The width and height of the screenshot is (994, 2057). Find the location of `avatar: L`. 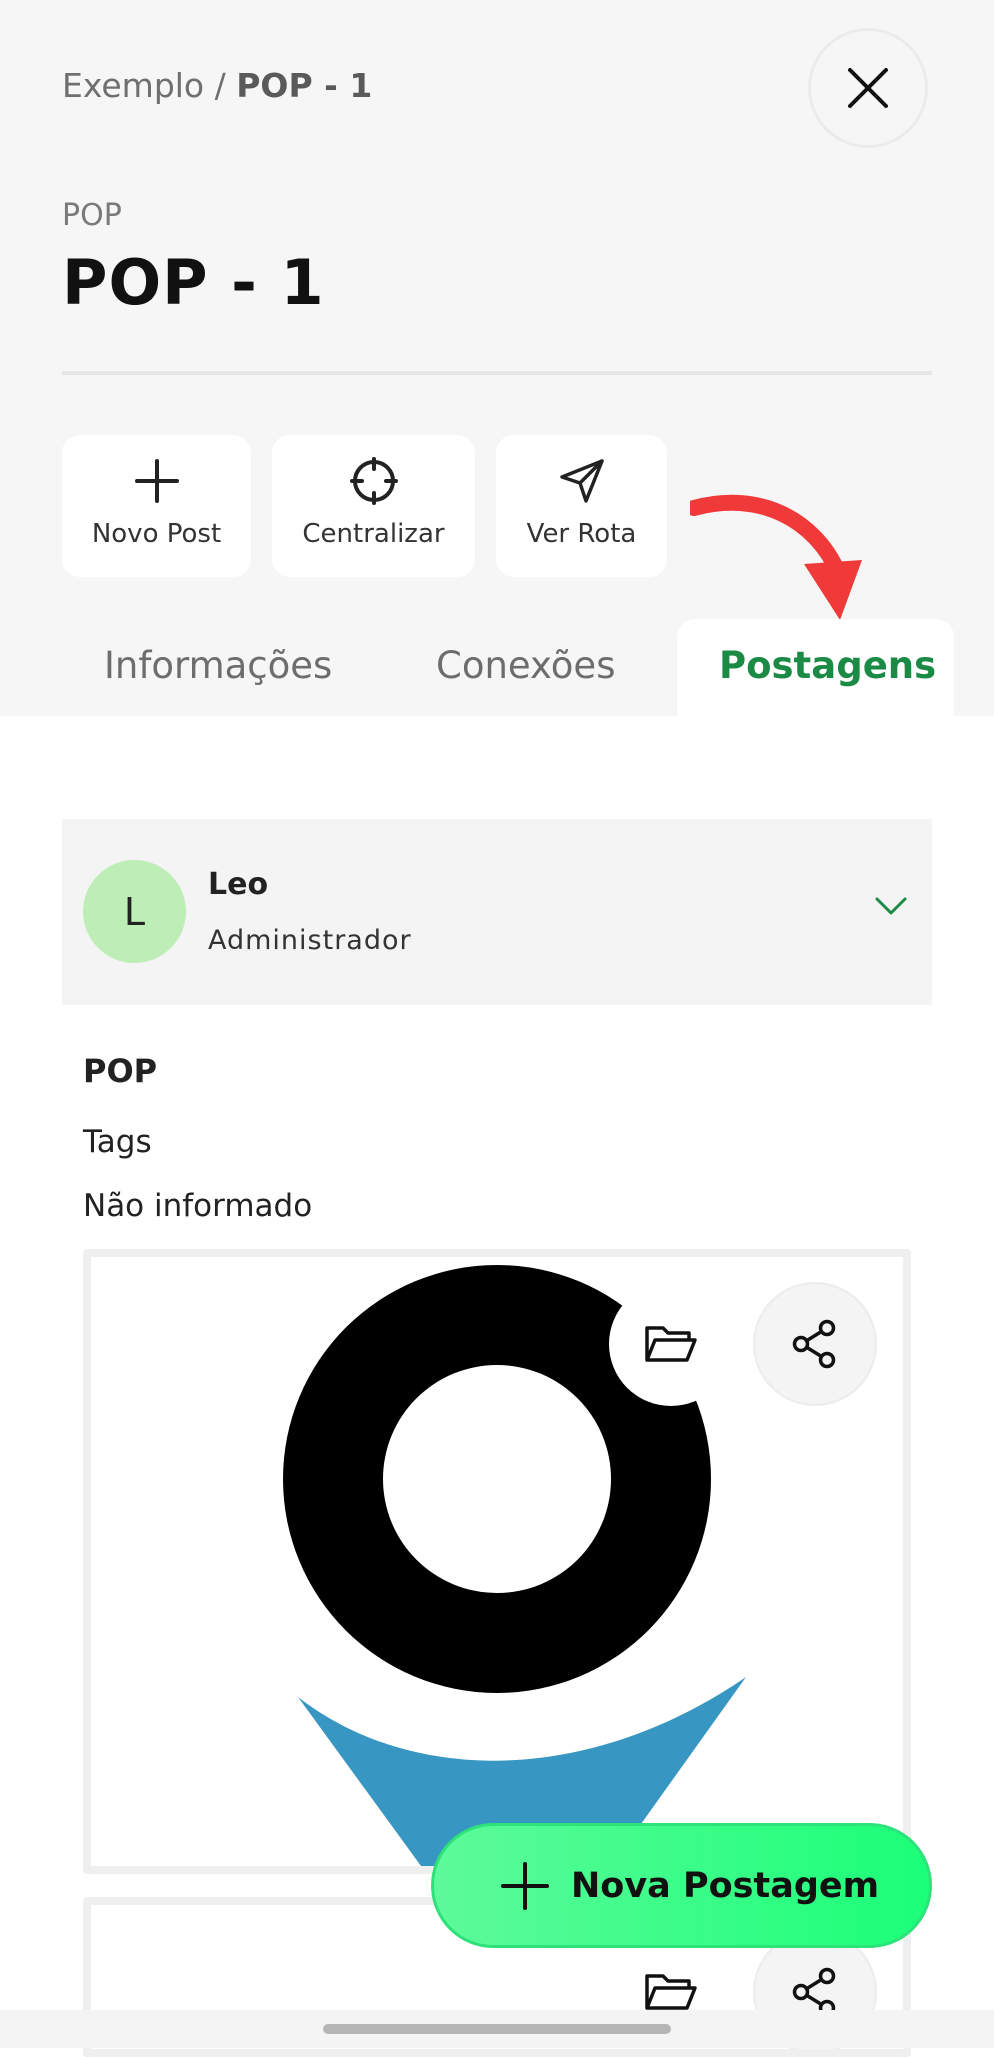

avatar: L is located at coordinates (134, 911).